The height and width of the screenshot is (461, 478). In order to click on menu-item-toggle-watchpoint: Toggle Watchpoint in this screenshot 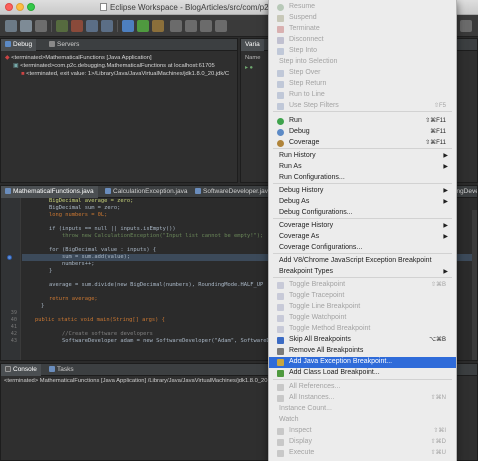, I will do `click(362, 318)`.